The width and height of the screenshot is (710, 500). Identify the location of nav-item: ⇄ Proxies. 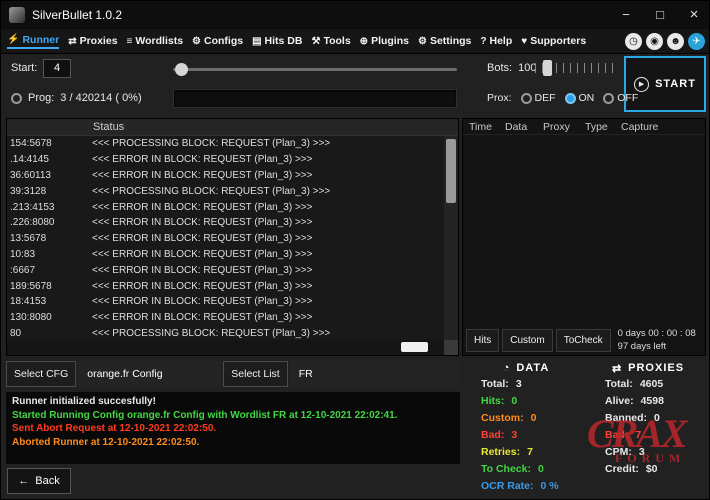
(92, 41).